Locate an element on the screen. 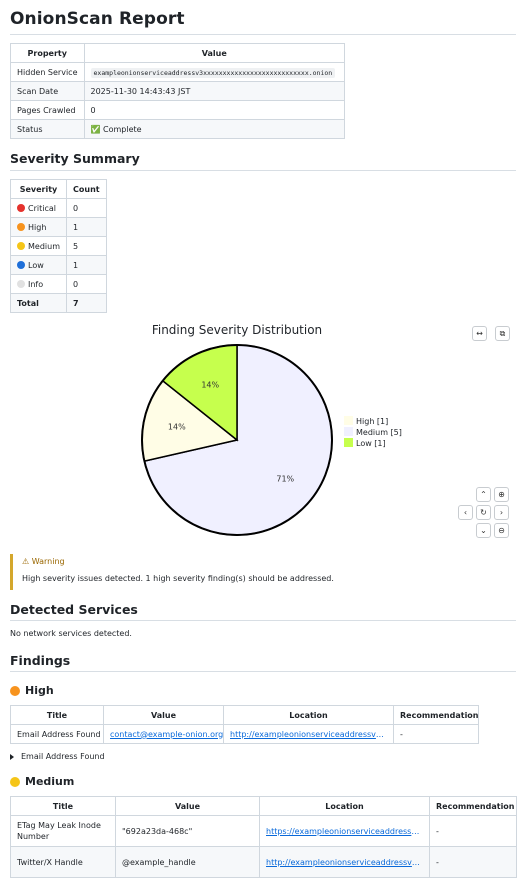  info-dot-icon is located at coordinates (21, 283).